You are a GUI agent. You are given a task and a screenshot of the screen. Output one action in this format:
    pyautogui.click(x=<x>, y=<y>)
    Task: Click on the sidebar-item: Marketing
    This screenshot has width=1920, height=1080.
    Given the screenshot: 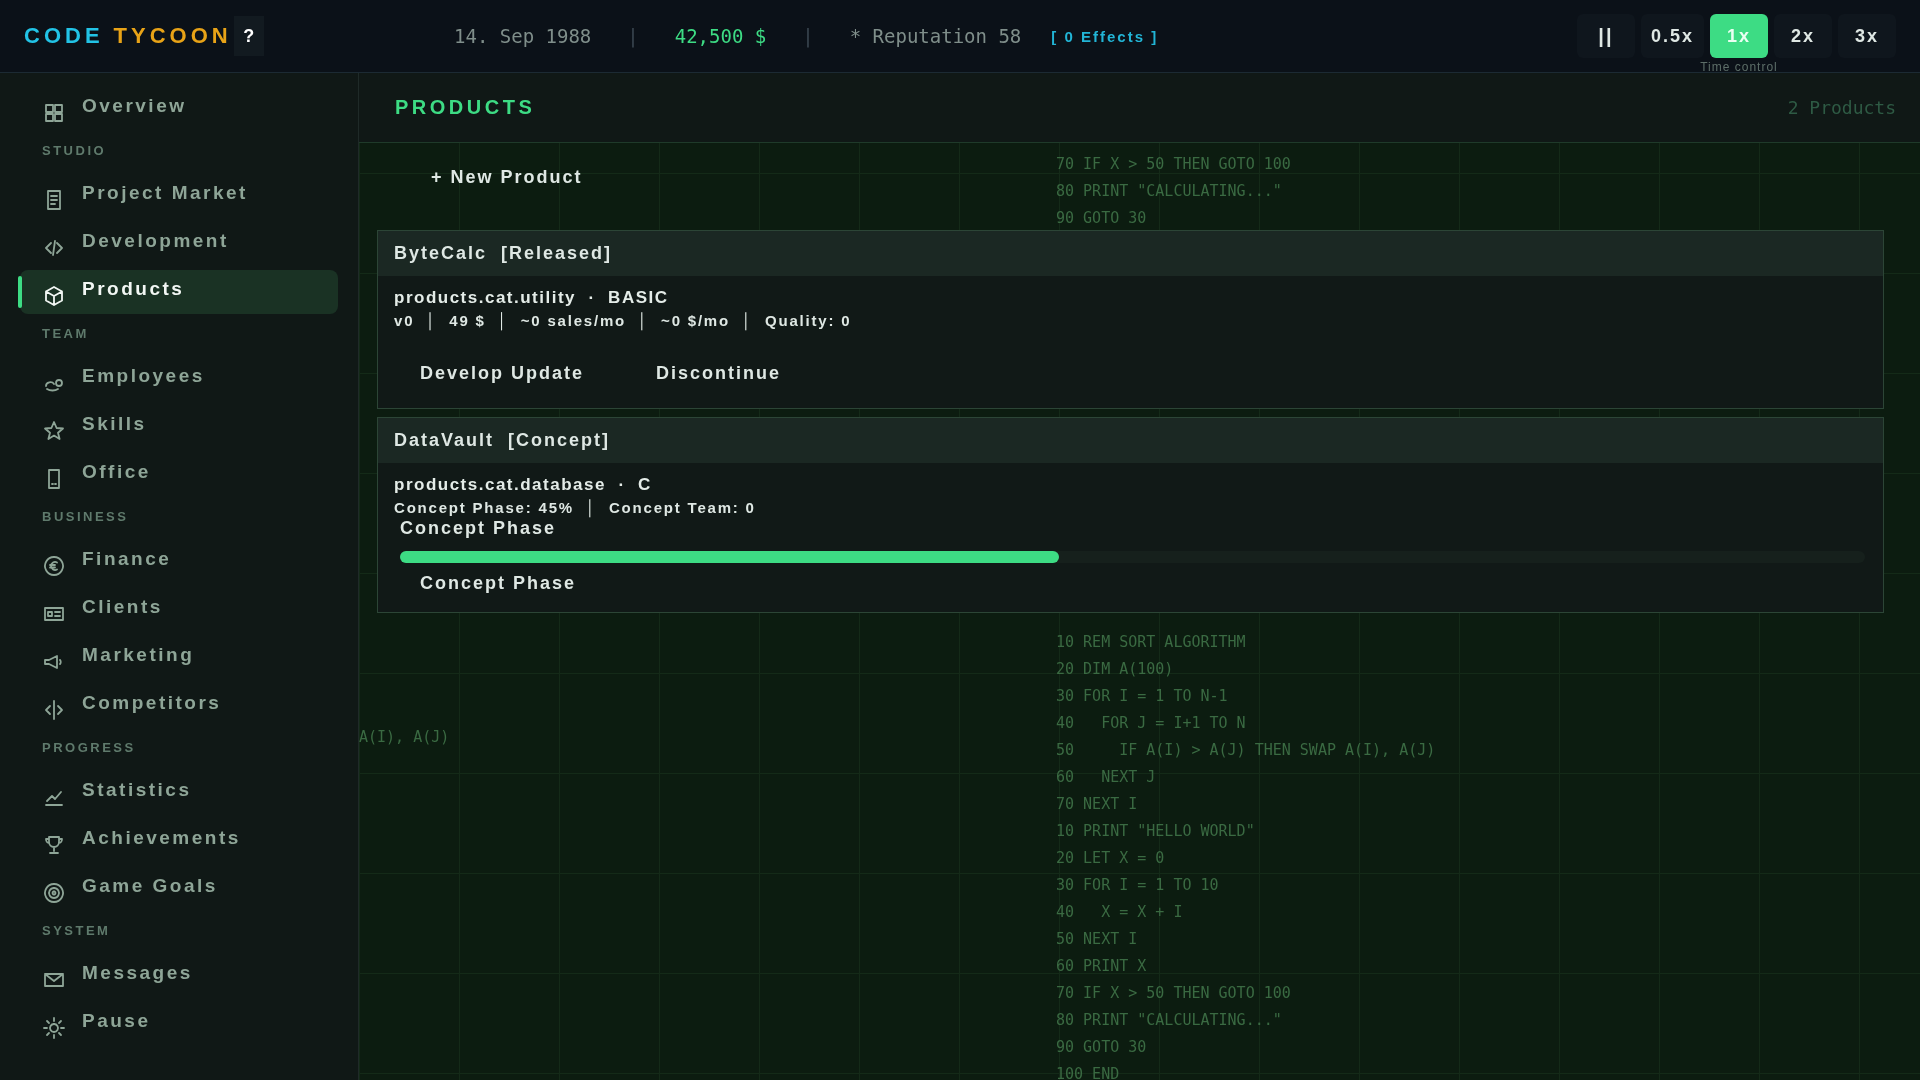 What is the action you would take?
    pyautogui.click(x=179, y=658)
    